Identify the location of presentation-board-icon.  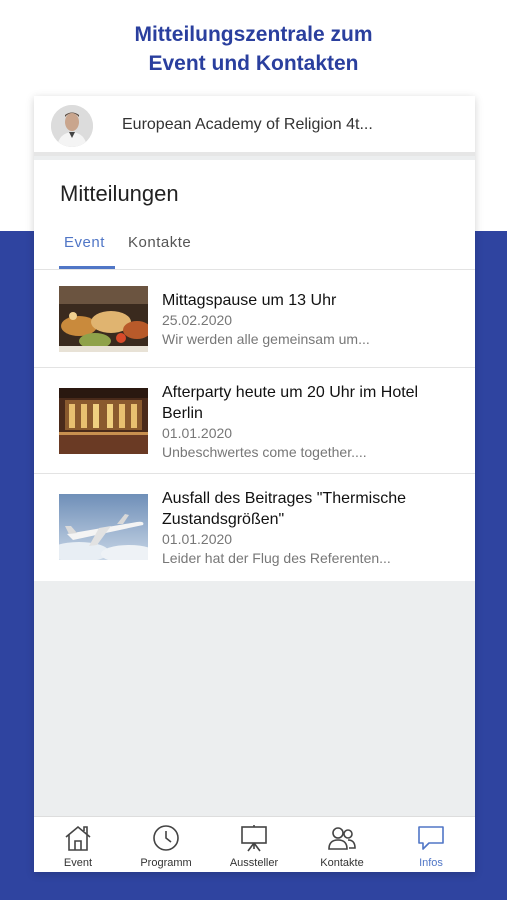
(254, 838).